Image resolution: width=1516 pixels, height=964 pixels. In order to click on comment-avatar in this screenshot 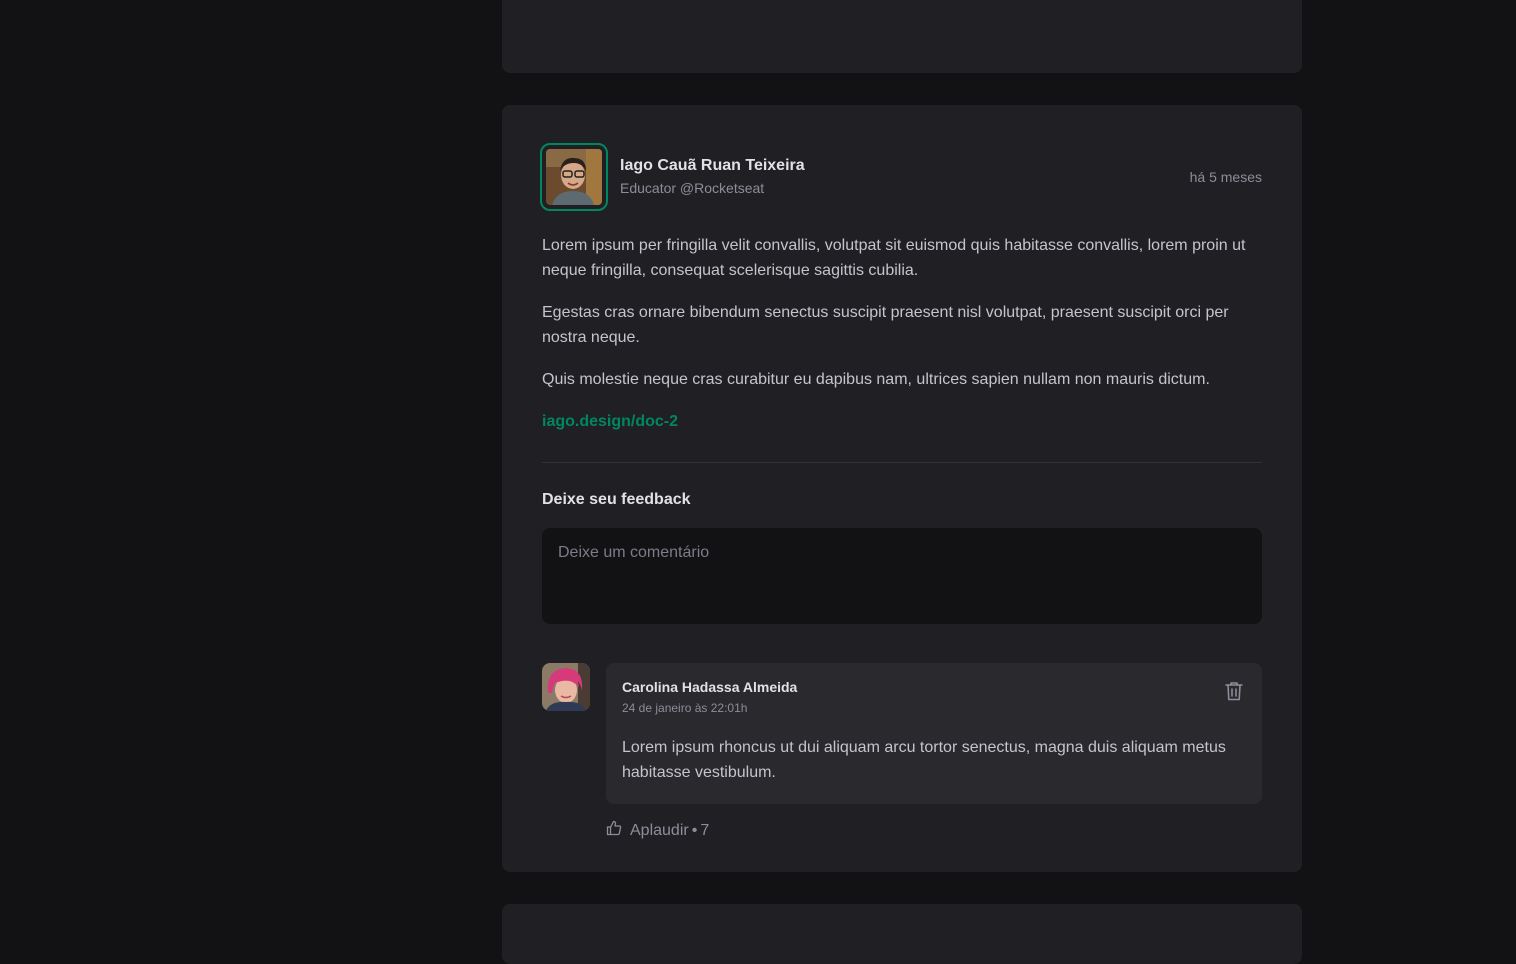, I will do `click(566, 687)`.